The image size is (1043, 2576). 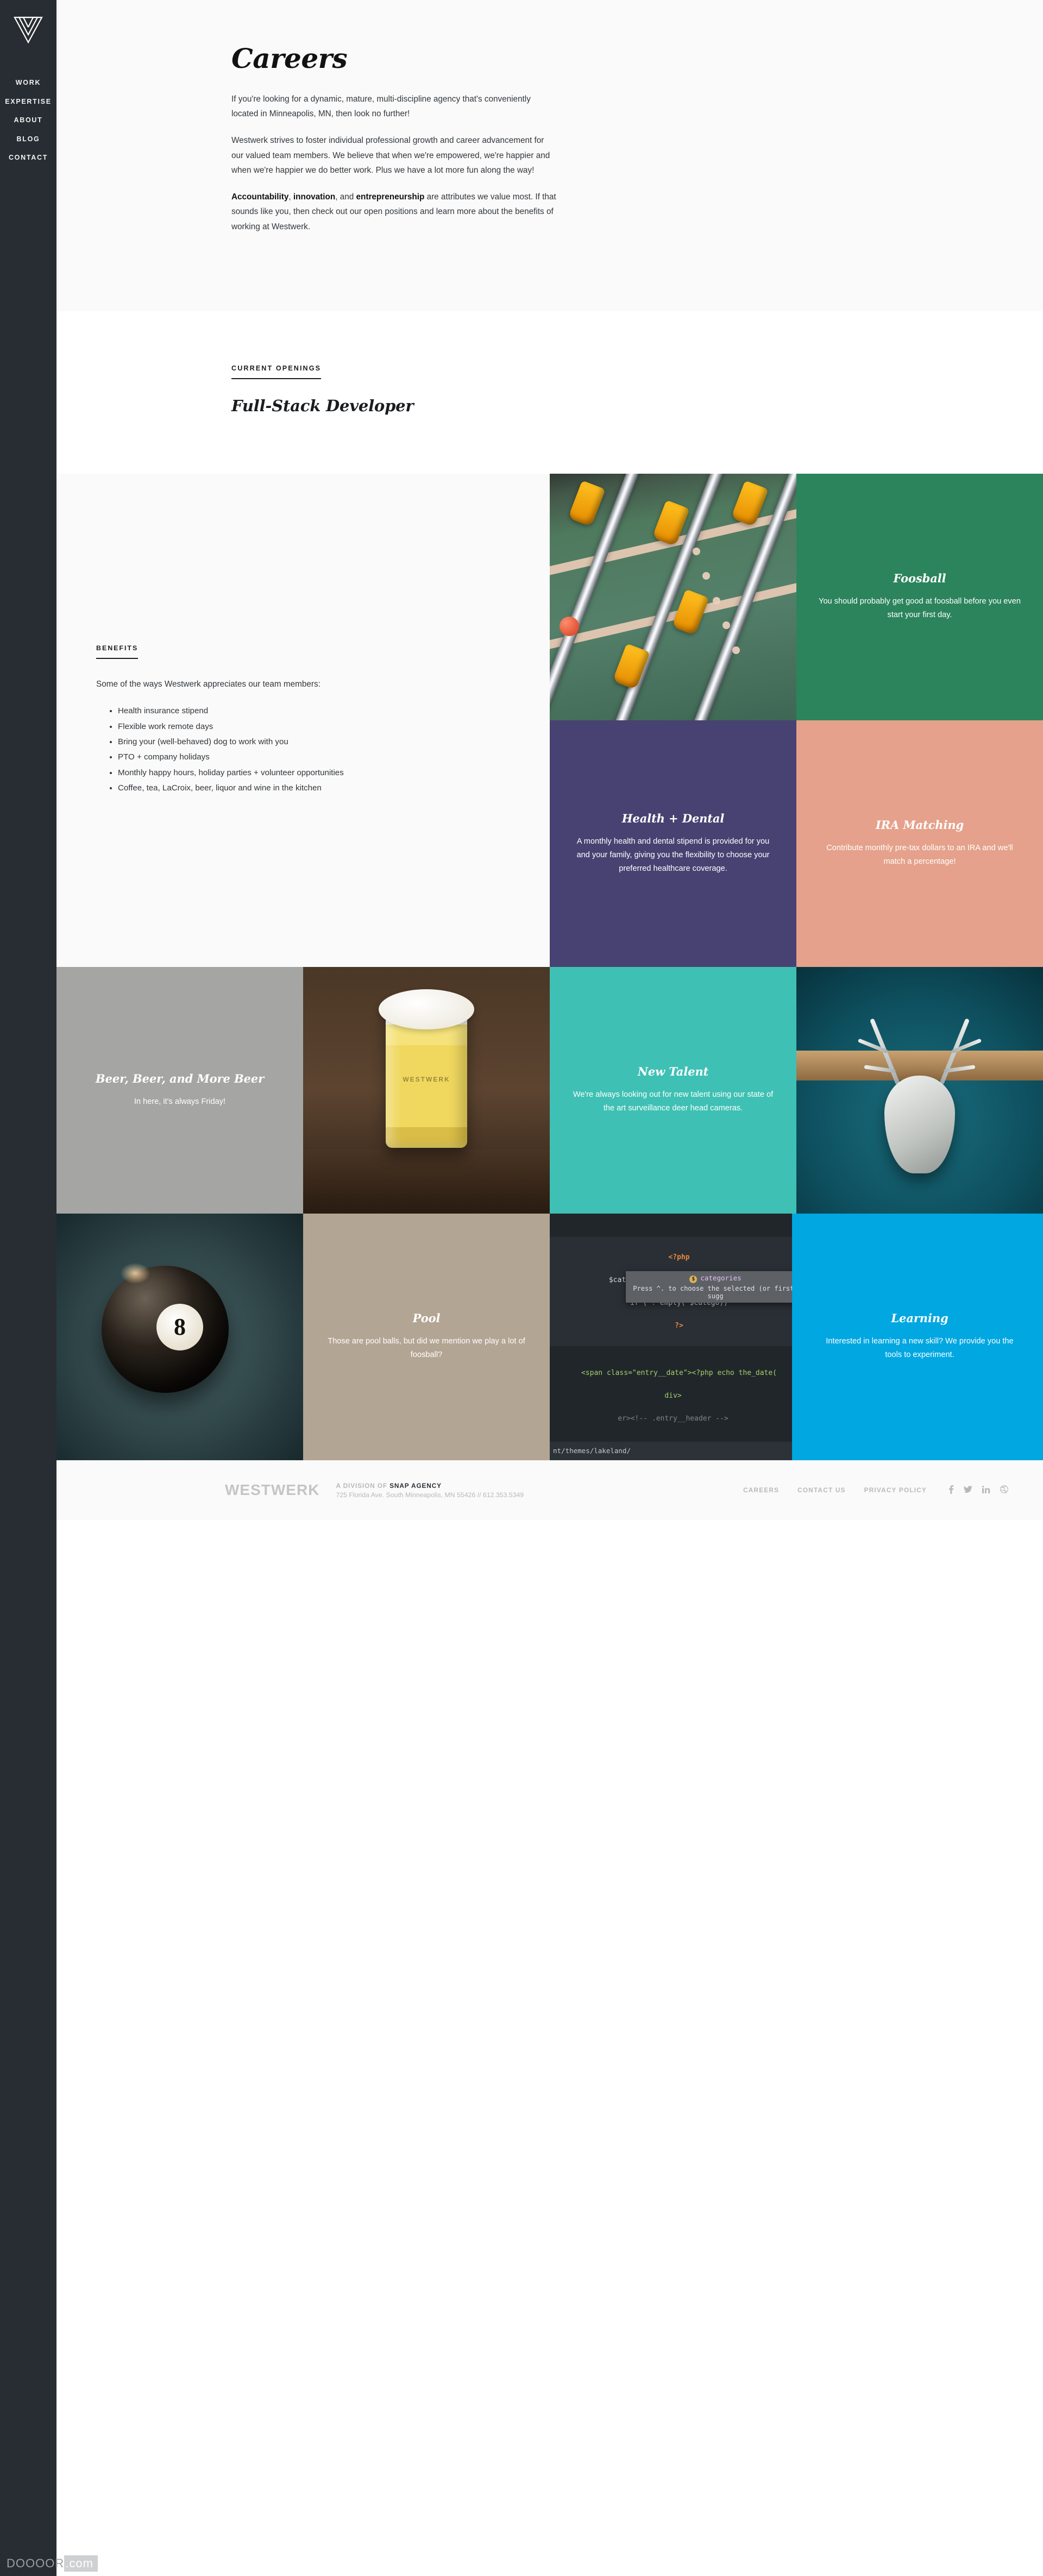 I want to click on linkedin-glyph, so click(x=986, y=1489).